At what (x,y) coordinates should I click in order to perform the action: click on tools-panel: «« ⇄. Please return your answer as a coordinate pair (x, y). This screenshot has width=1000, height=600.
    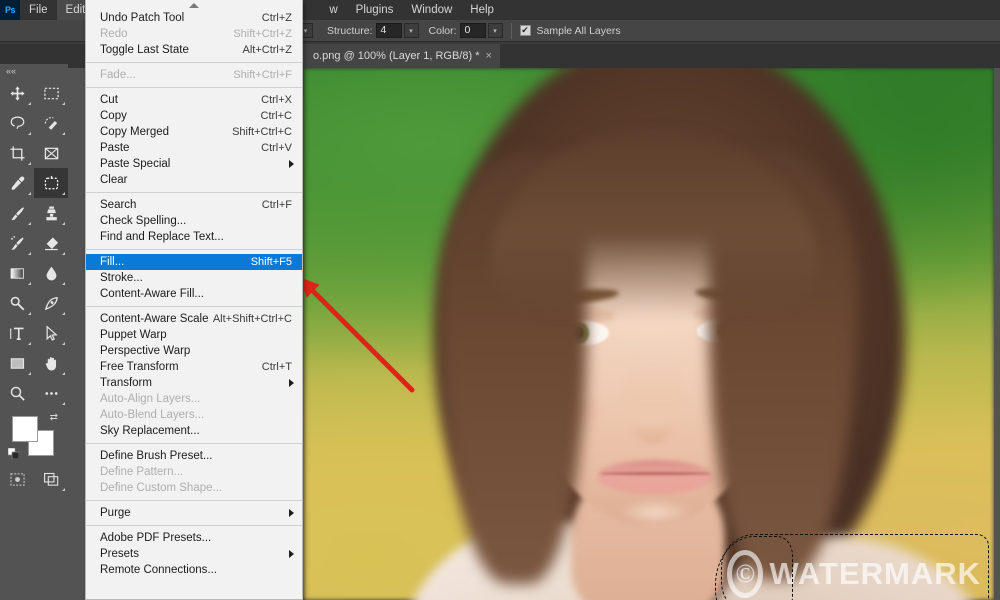
    Looking at the image, I should click on (34, 332).